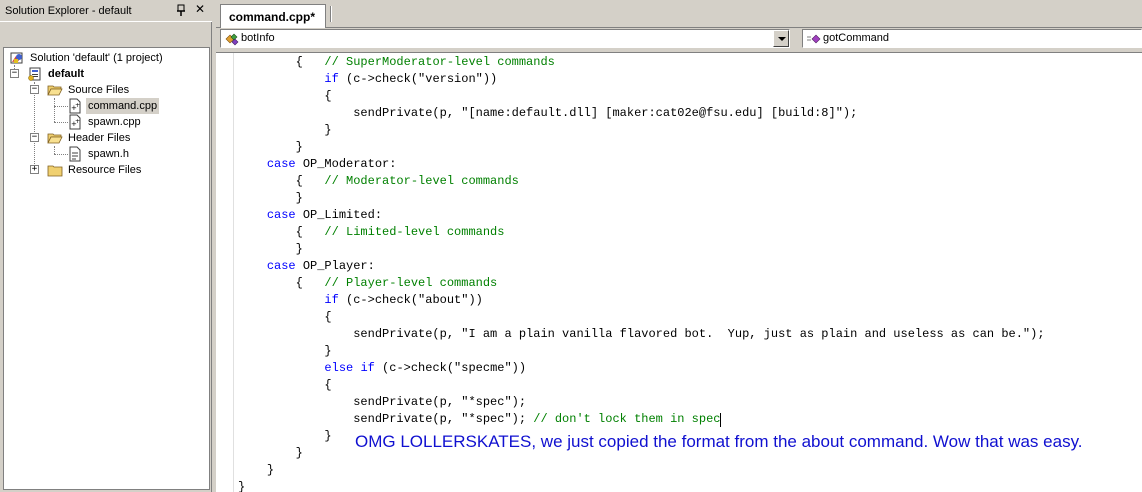 The image size is (1142, 492). I want to click on tree-item-solution: Solution 'default' (1 project), so click(109, 58).